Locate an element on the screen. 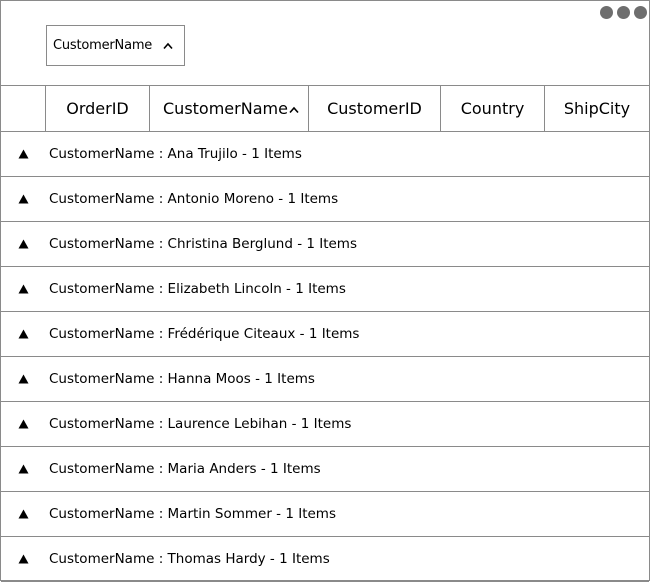  header-country: Country is located at coordinates (493, 108).